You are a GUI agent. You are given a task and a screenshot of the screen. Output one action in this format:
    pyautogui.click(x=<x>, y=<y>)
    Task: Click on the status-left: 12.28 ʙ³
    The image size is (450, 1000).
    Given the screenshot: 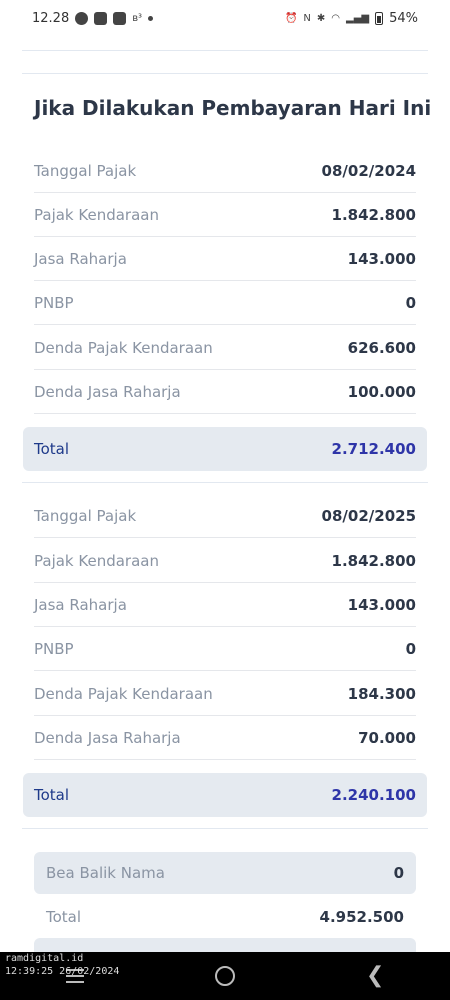 What is the action you would take?
    pyautogui.click(x=93, y=18)
    